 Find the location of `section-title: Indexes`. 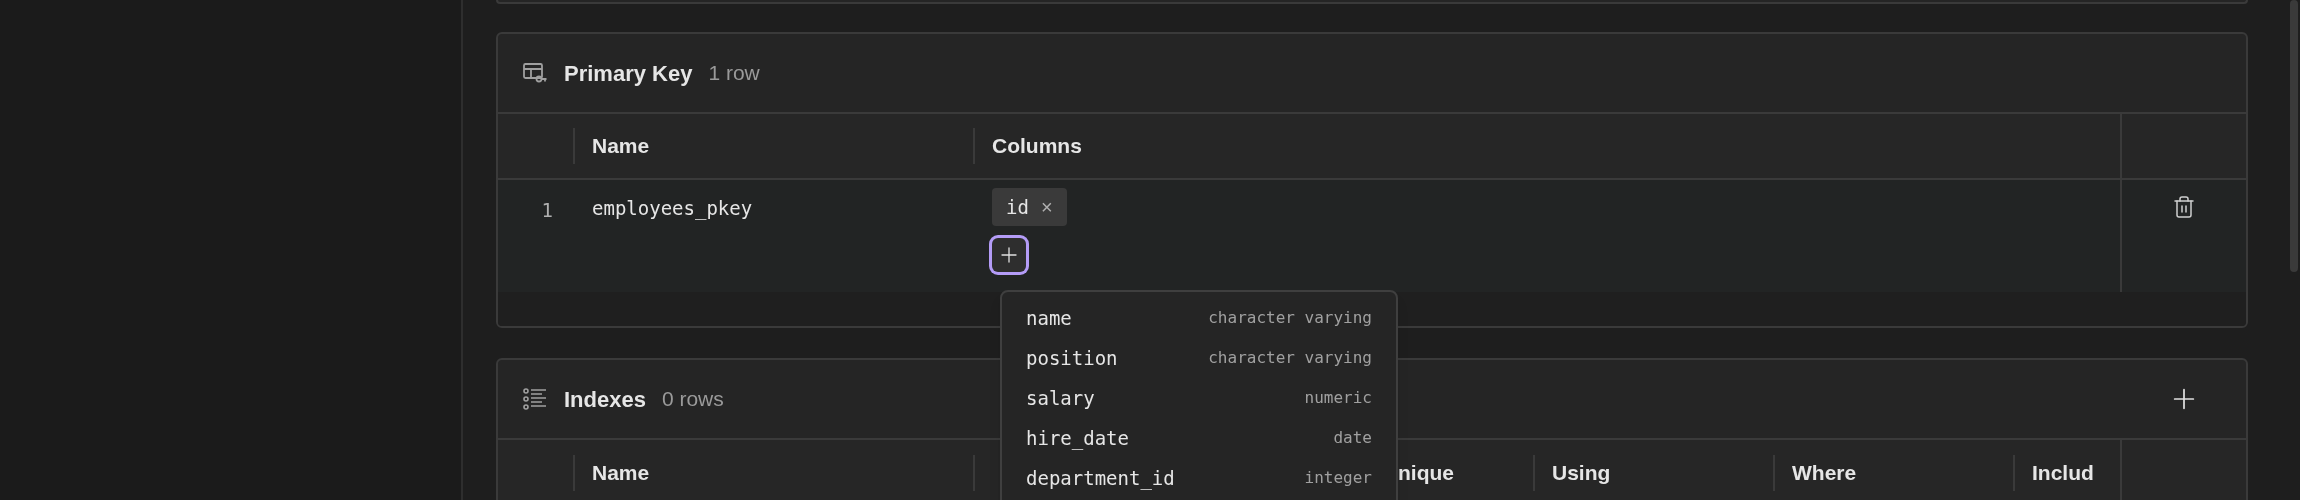

section-title: Indexes is located at coordinates (605, 399).